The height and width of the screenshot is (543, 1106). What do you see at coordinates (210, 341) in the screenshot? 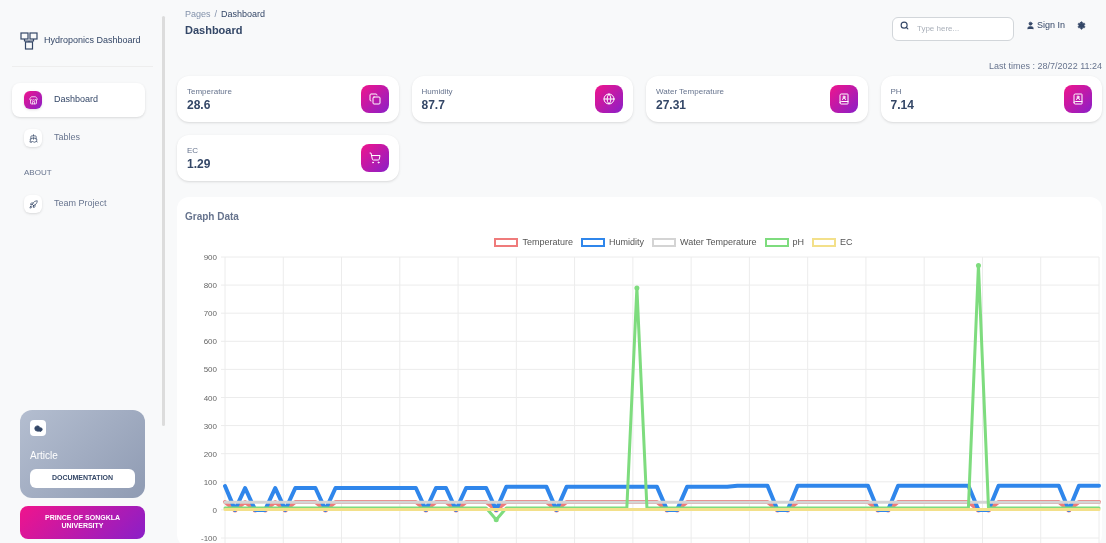
I see `y-axis-label: 600` at bounding box center [210, 341].